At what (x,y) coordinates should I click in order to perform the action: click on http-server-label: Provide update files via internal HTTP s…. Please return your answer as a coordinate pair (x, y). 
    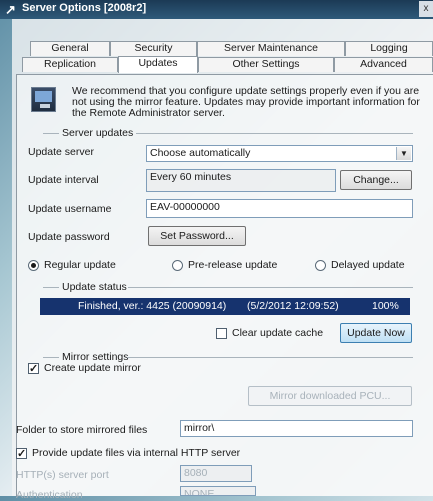
    Looking at the image, I should click on (136, 453).